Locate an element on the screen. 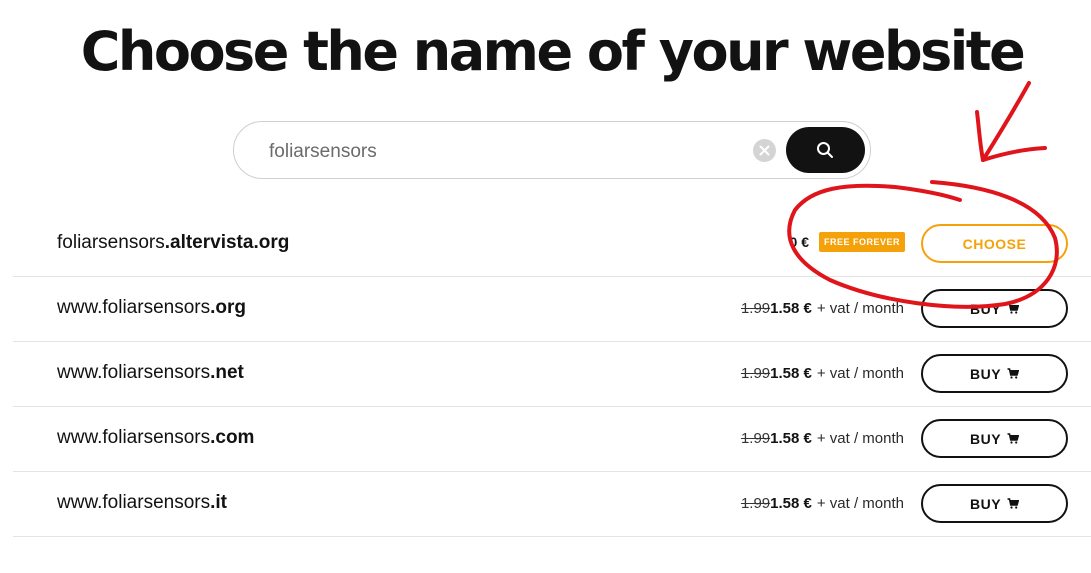 The height and width of the screenshot is (573, 1091). choose-button: CHOOSE is located at coordinates (994, 243).